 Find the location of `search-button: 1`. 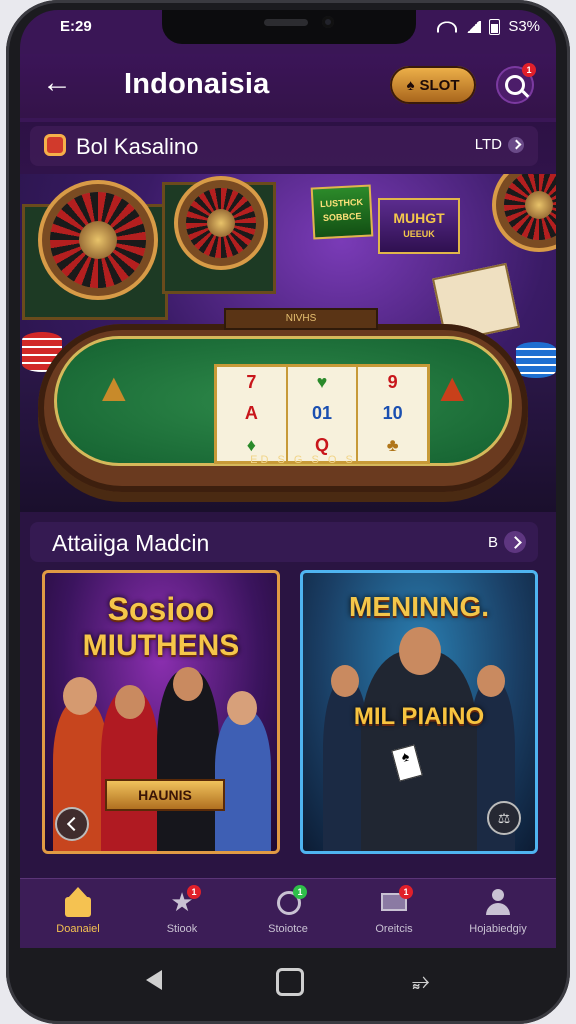

search-button: 1 is located at coordinates (516, 83).